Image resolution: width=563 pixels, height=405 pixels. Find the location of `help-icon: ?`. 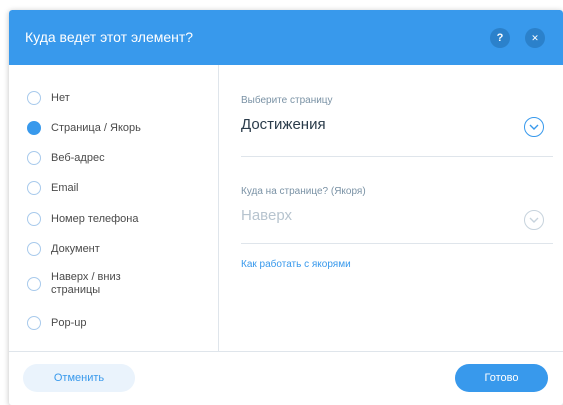

help-icon: ? is located at coordinates (500, 37).